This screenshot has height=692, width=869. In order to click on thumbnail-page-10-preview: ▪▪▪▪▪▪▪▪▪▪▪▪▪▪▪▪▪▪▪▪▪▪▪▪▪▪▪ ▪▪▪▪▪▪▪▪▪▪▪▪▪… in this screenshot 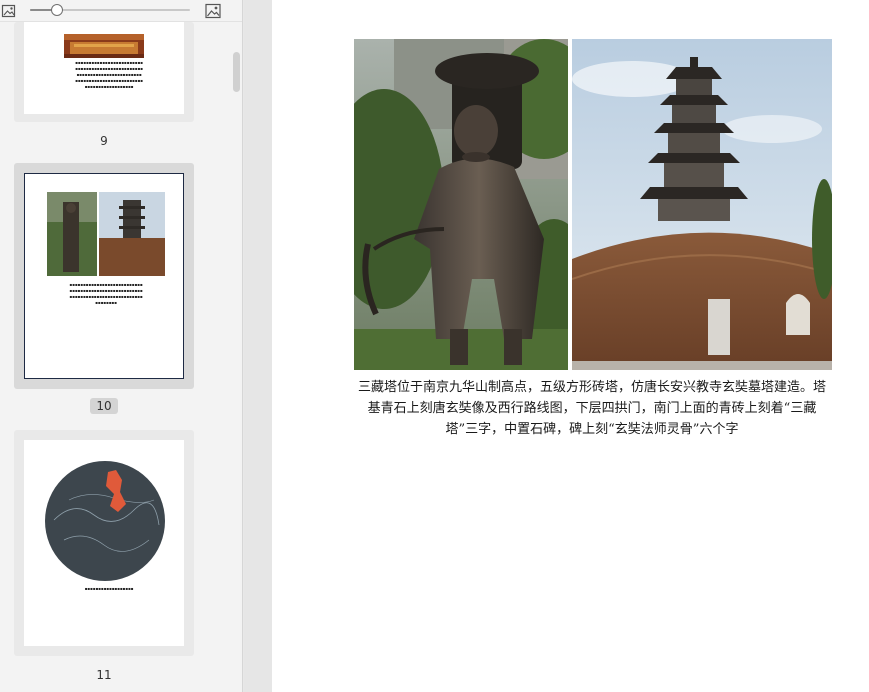, I will do `click(104, 276)`.